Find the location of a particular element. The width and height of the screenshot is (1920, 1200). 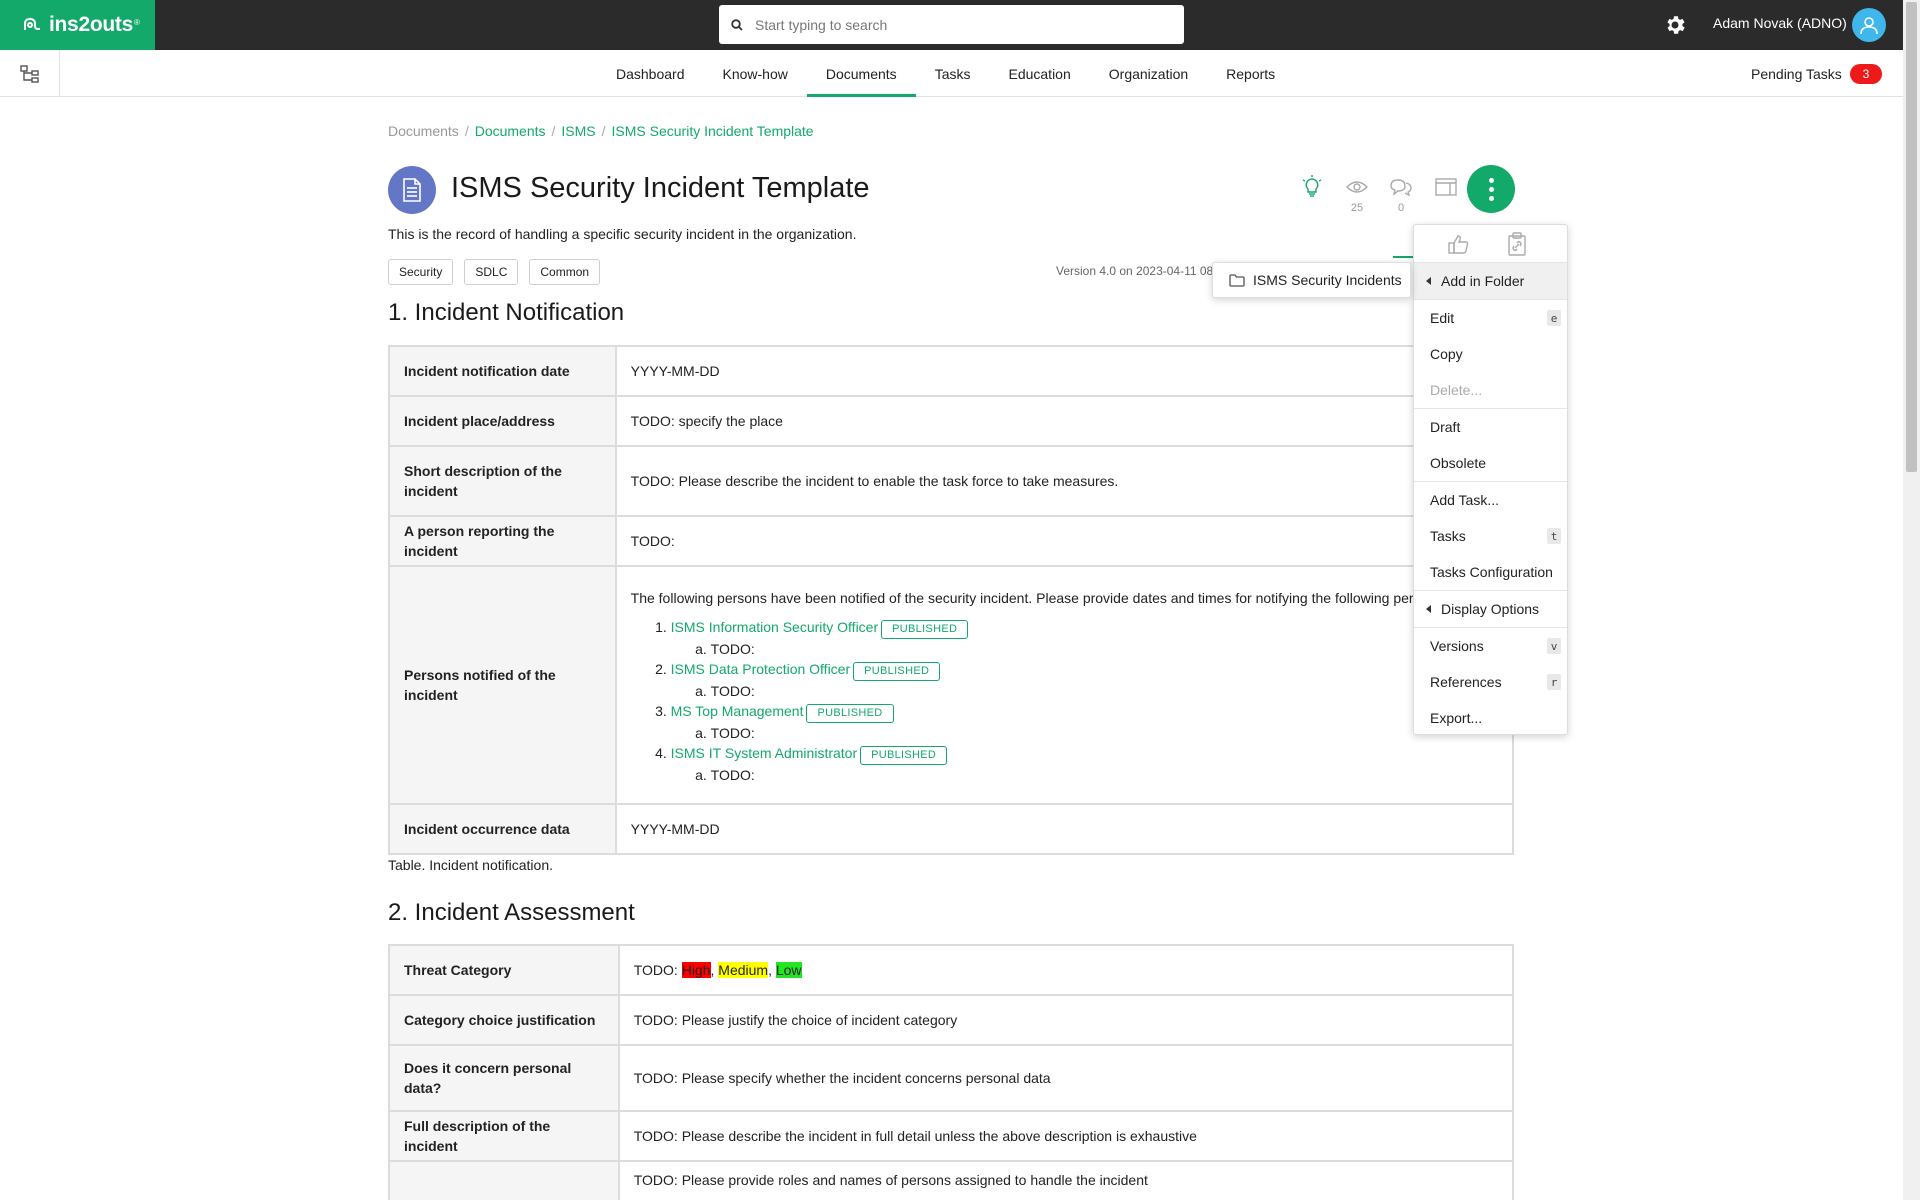

menu-item-tasks-configuration: Tasks Configuration is located at coordinates (1490, 572).